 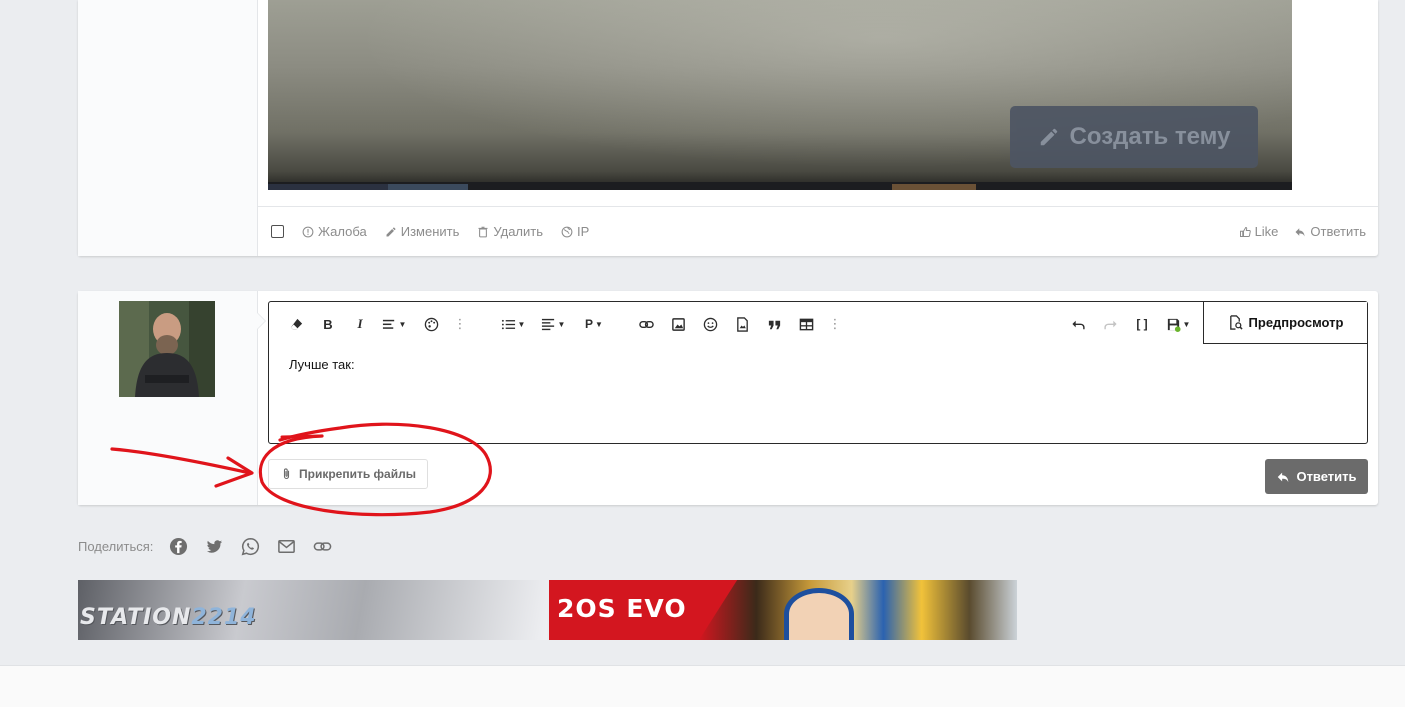 What do you see at coordinates (589, 324) in the screenshot?
I see `paragraph-format-label: P` at bounding box center [589, 324].